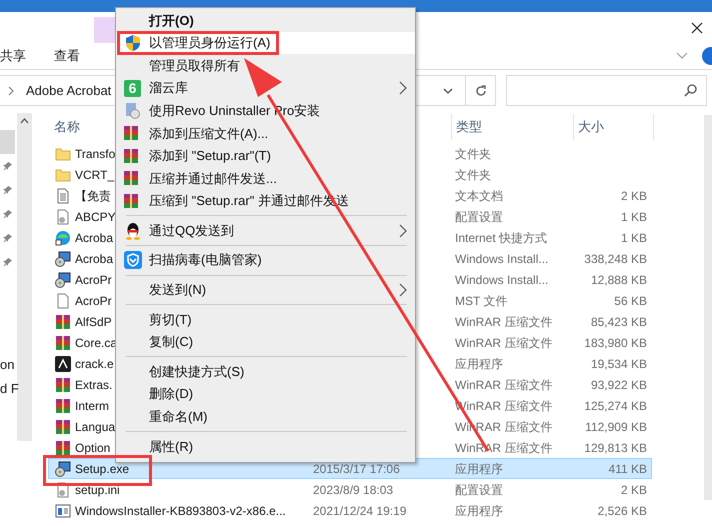  I want to click on file-size: 125,274 KB, so click(615, 405).